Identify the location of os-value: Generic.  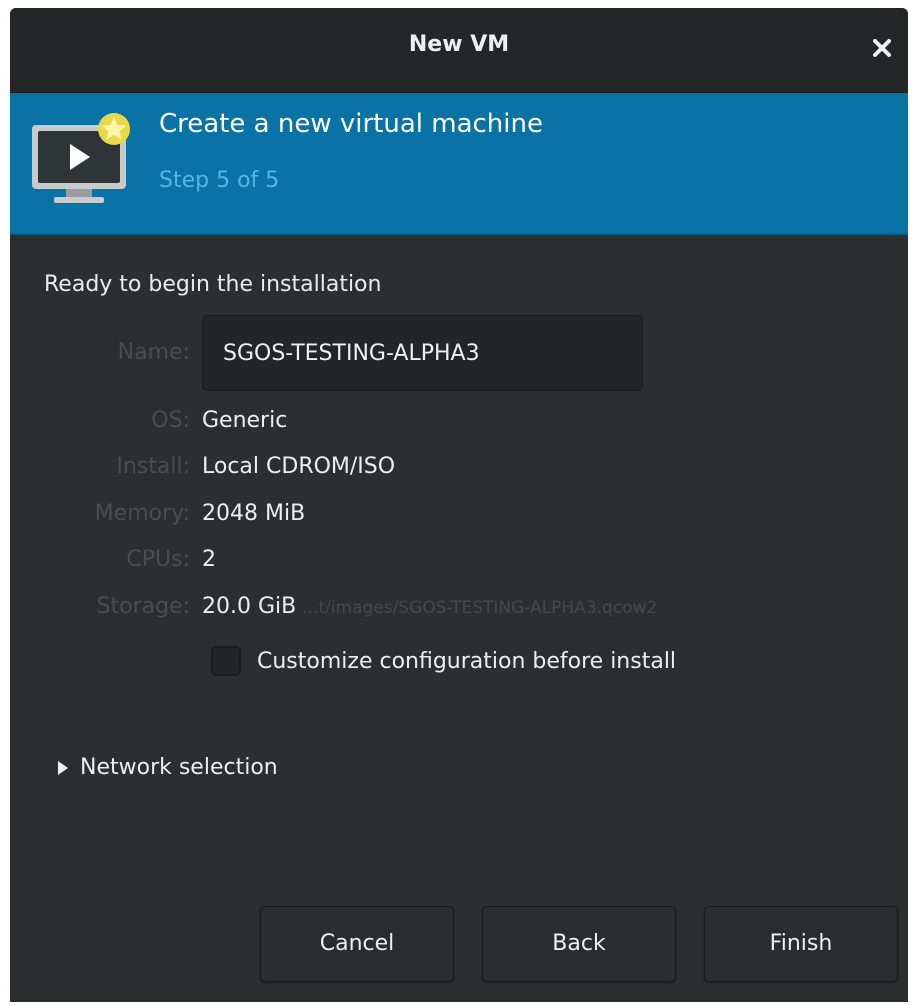
(245, 420).